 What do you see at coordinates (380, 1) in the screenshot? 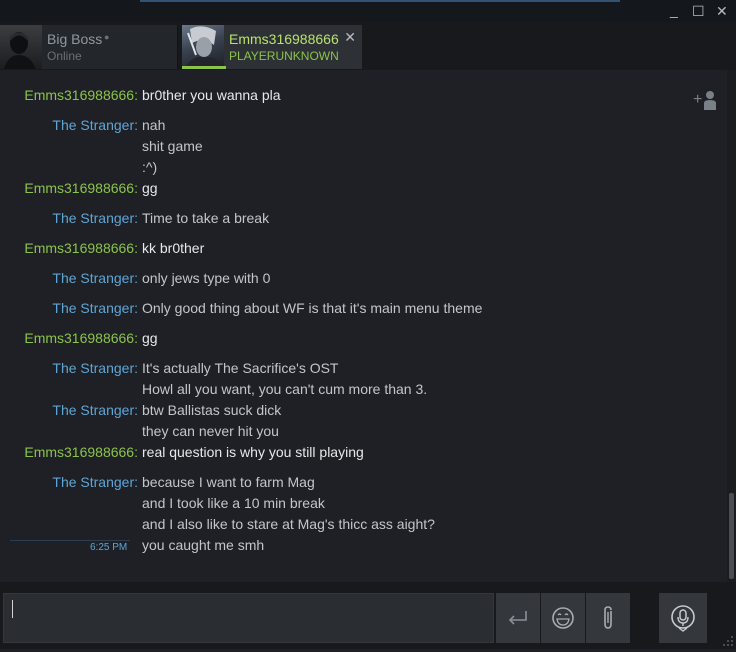
I see `title-bar-glow` at bounding box center [380, 1].